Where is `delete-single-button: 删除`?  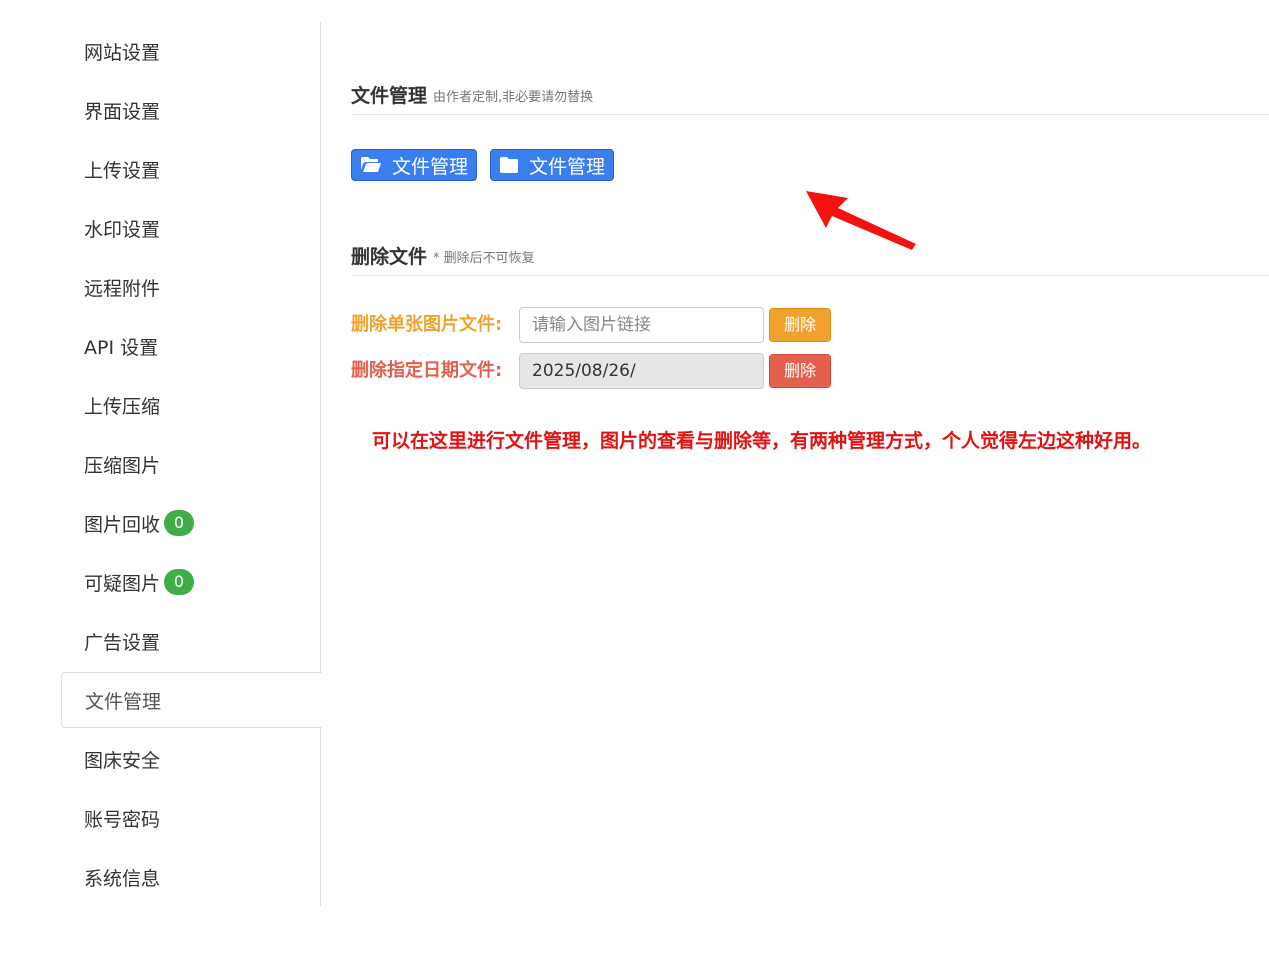 delete-single-button: 删除 is located at coordinates (800, 325).